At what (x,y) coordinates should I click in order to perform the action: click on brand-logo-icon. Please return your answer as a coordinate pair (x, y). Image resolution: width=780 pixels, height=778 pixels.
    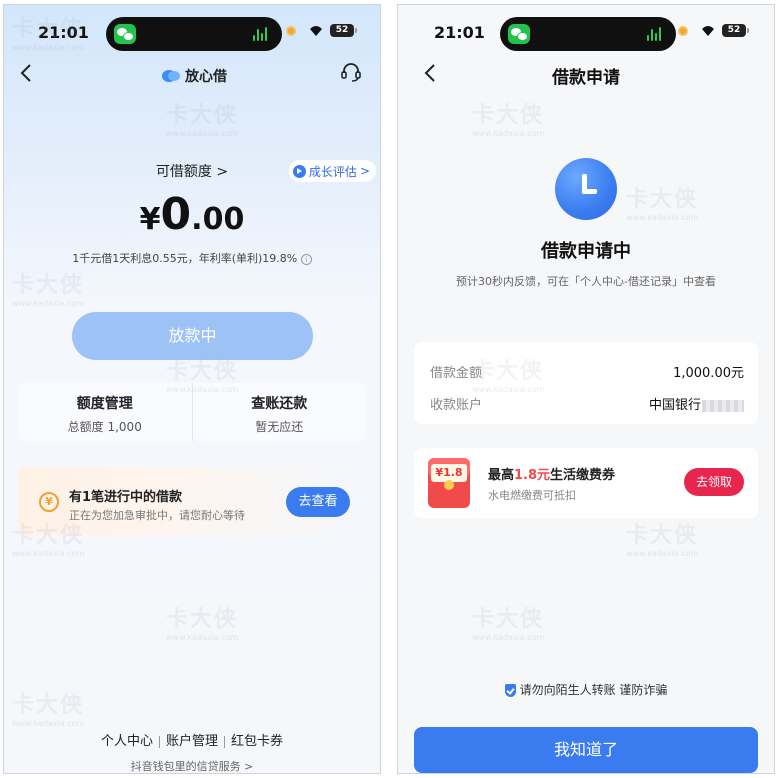
    Looking at the image, I should click on (171, 76).